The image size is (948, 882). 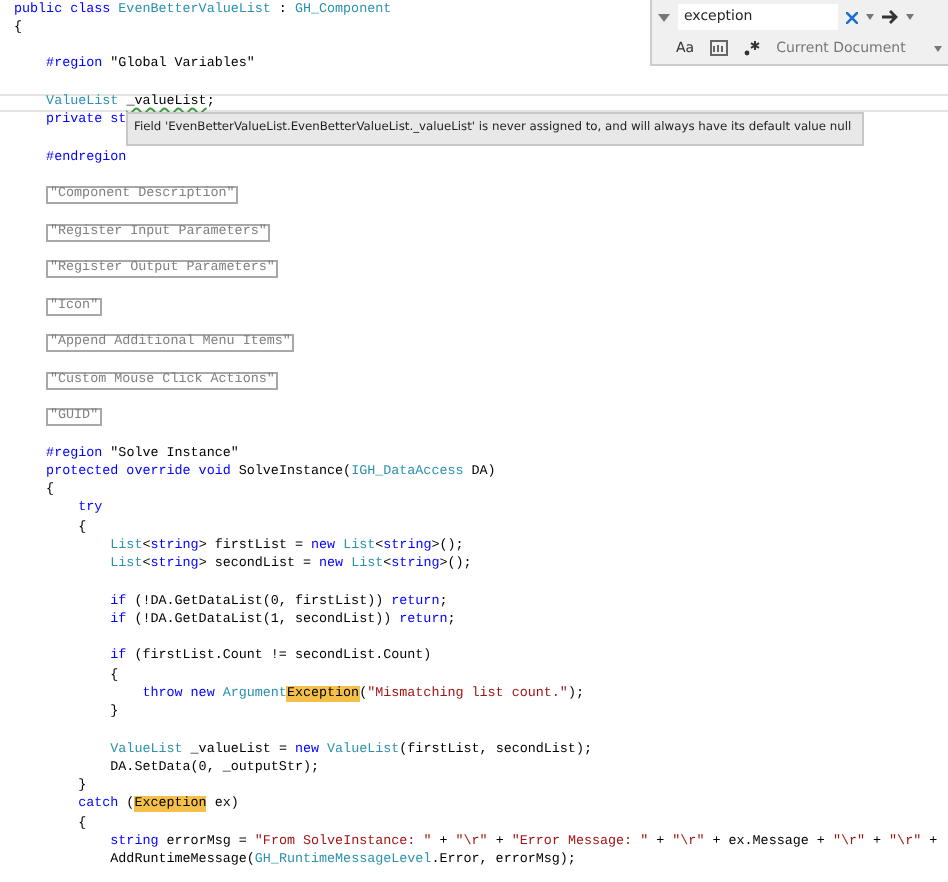 I want to click on whole-word-icon, so click(x=719, y=48).